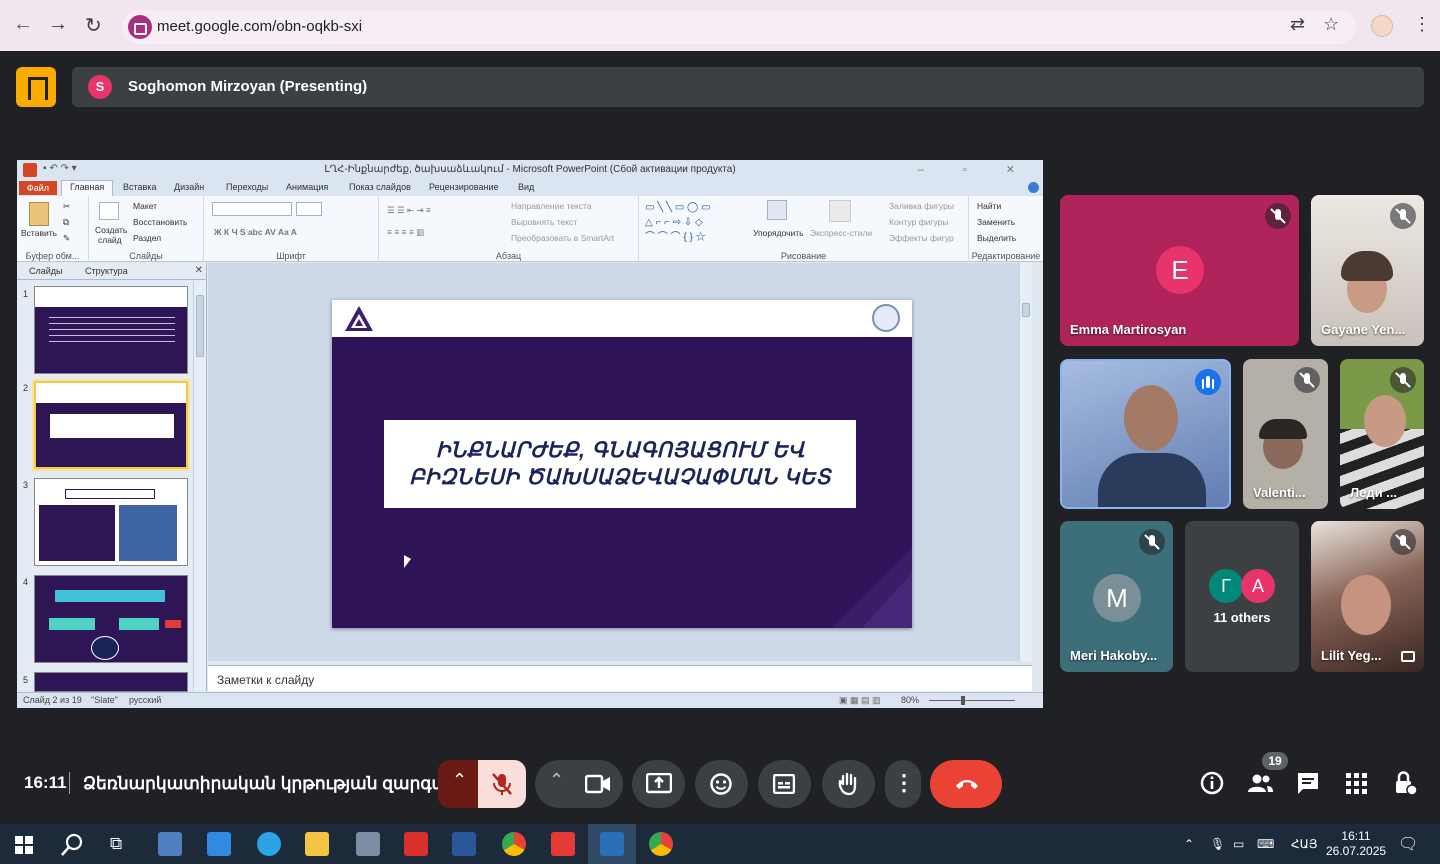  Describe the element at coordinates (1304, 844) in the screenshot. I see `language-indicator: ՀԱՅ` at that location.